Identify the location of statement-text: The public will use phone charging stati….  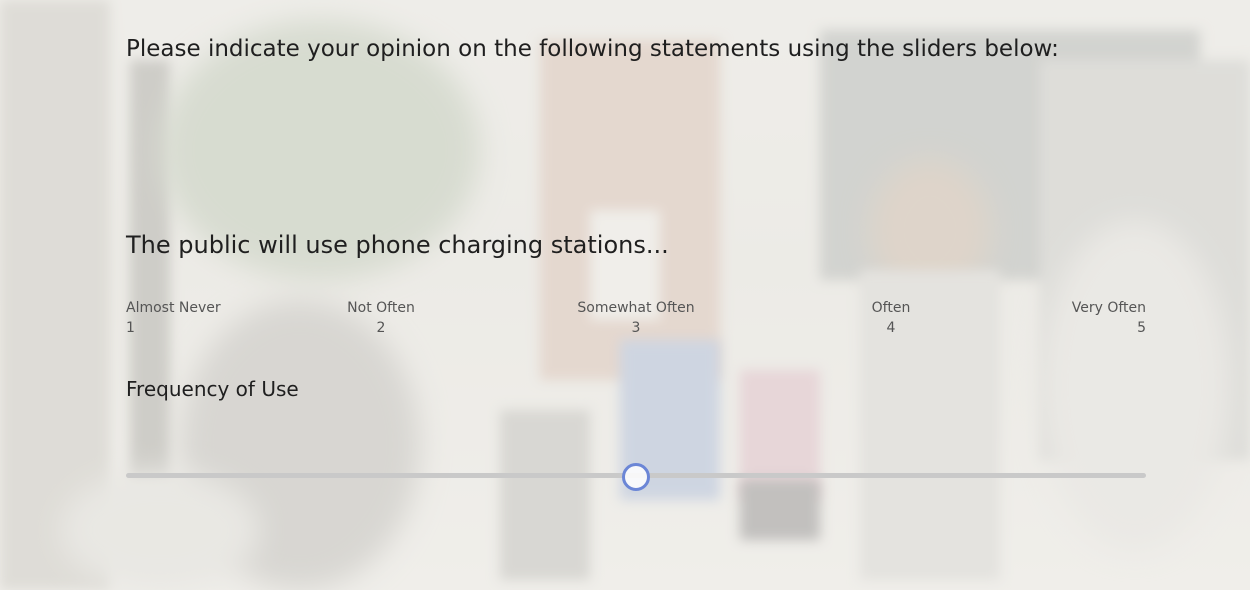
(397, 245).